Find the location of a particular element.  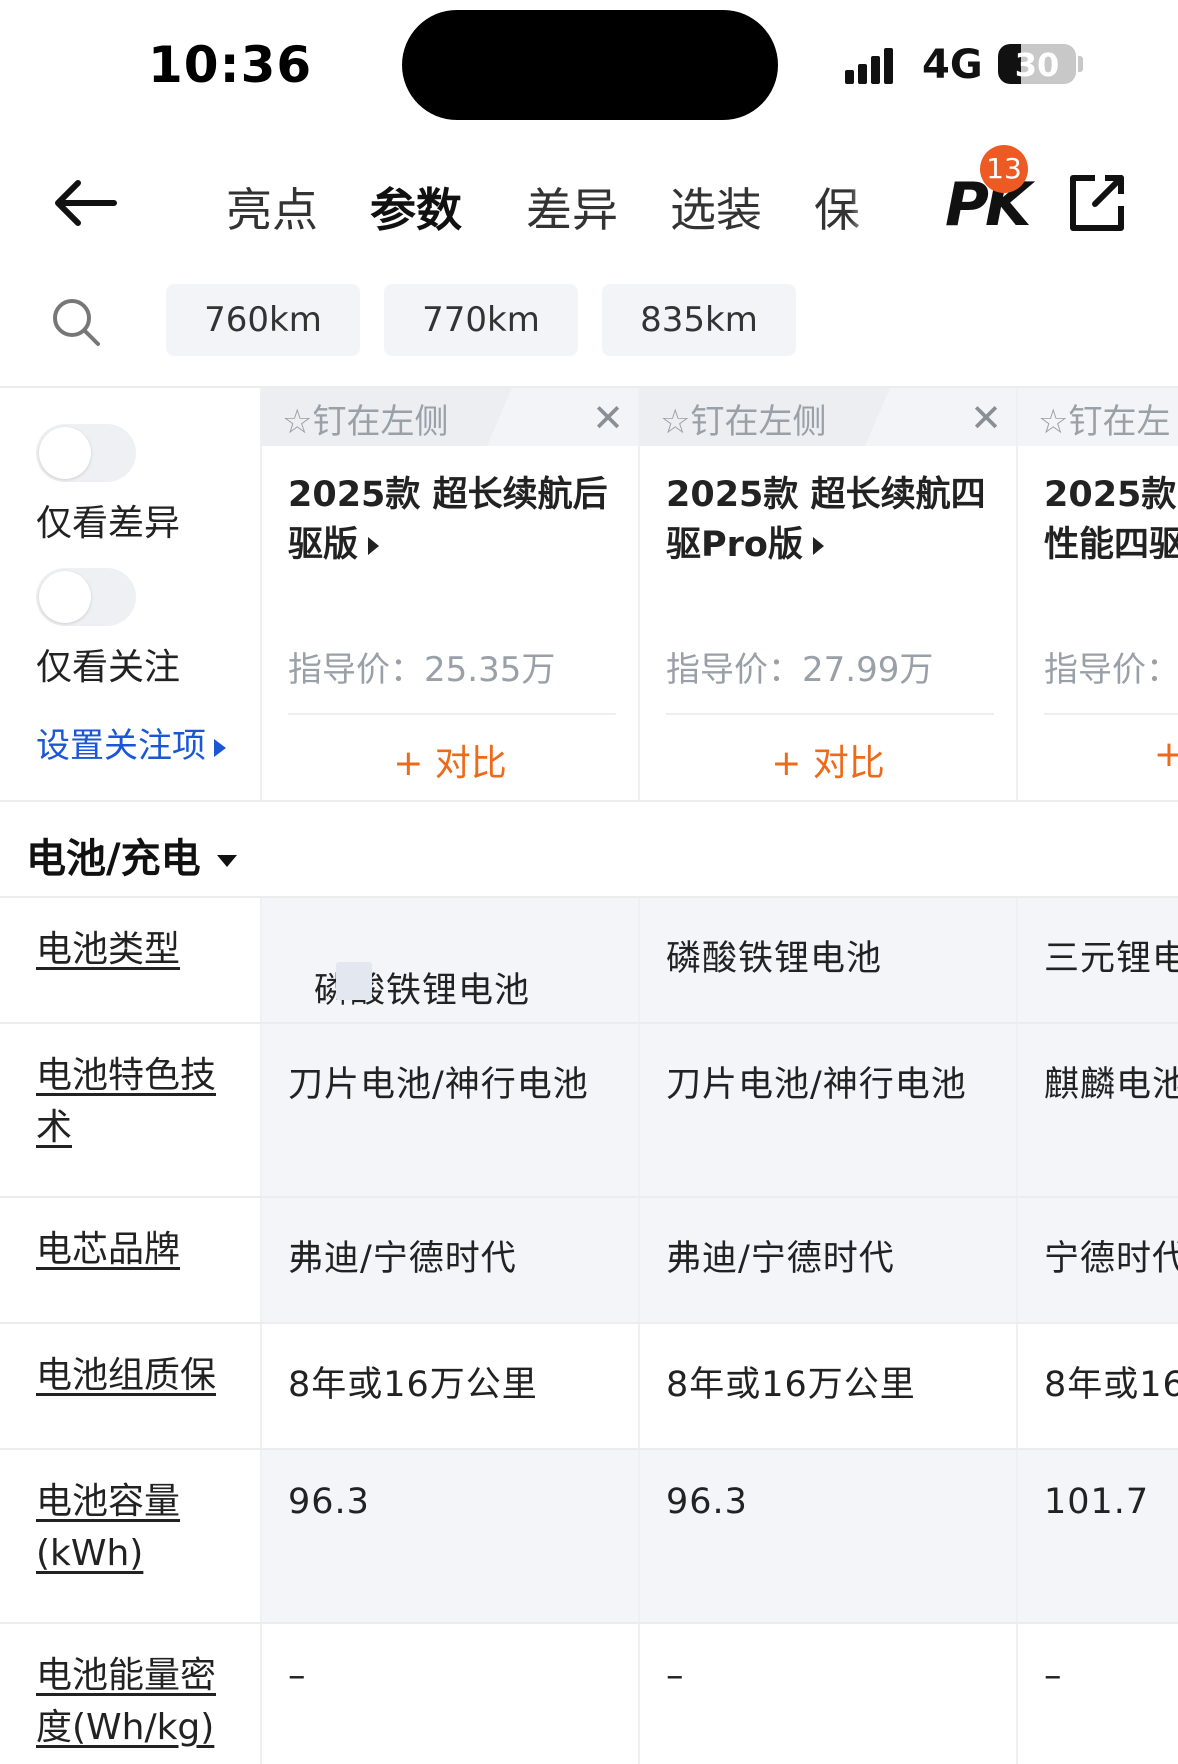

tab-params: 参数 is located at coordinates (416, 207).